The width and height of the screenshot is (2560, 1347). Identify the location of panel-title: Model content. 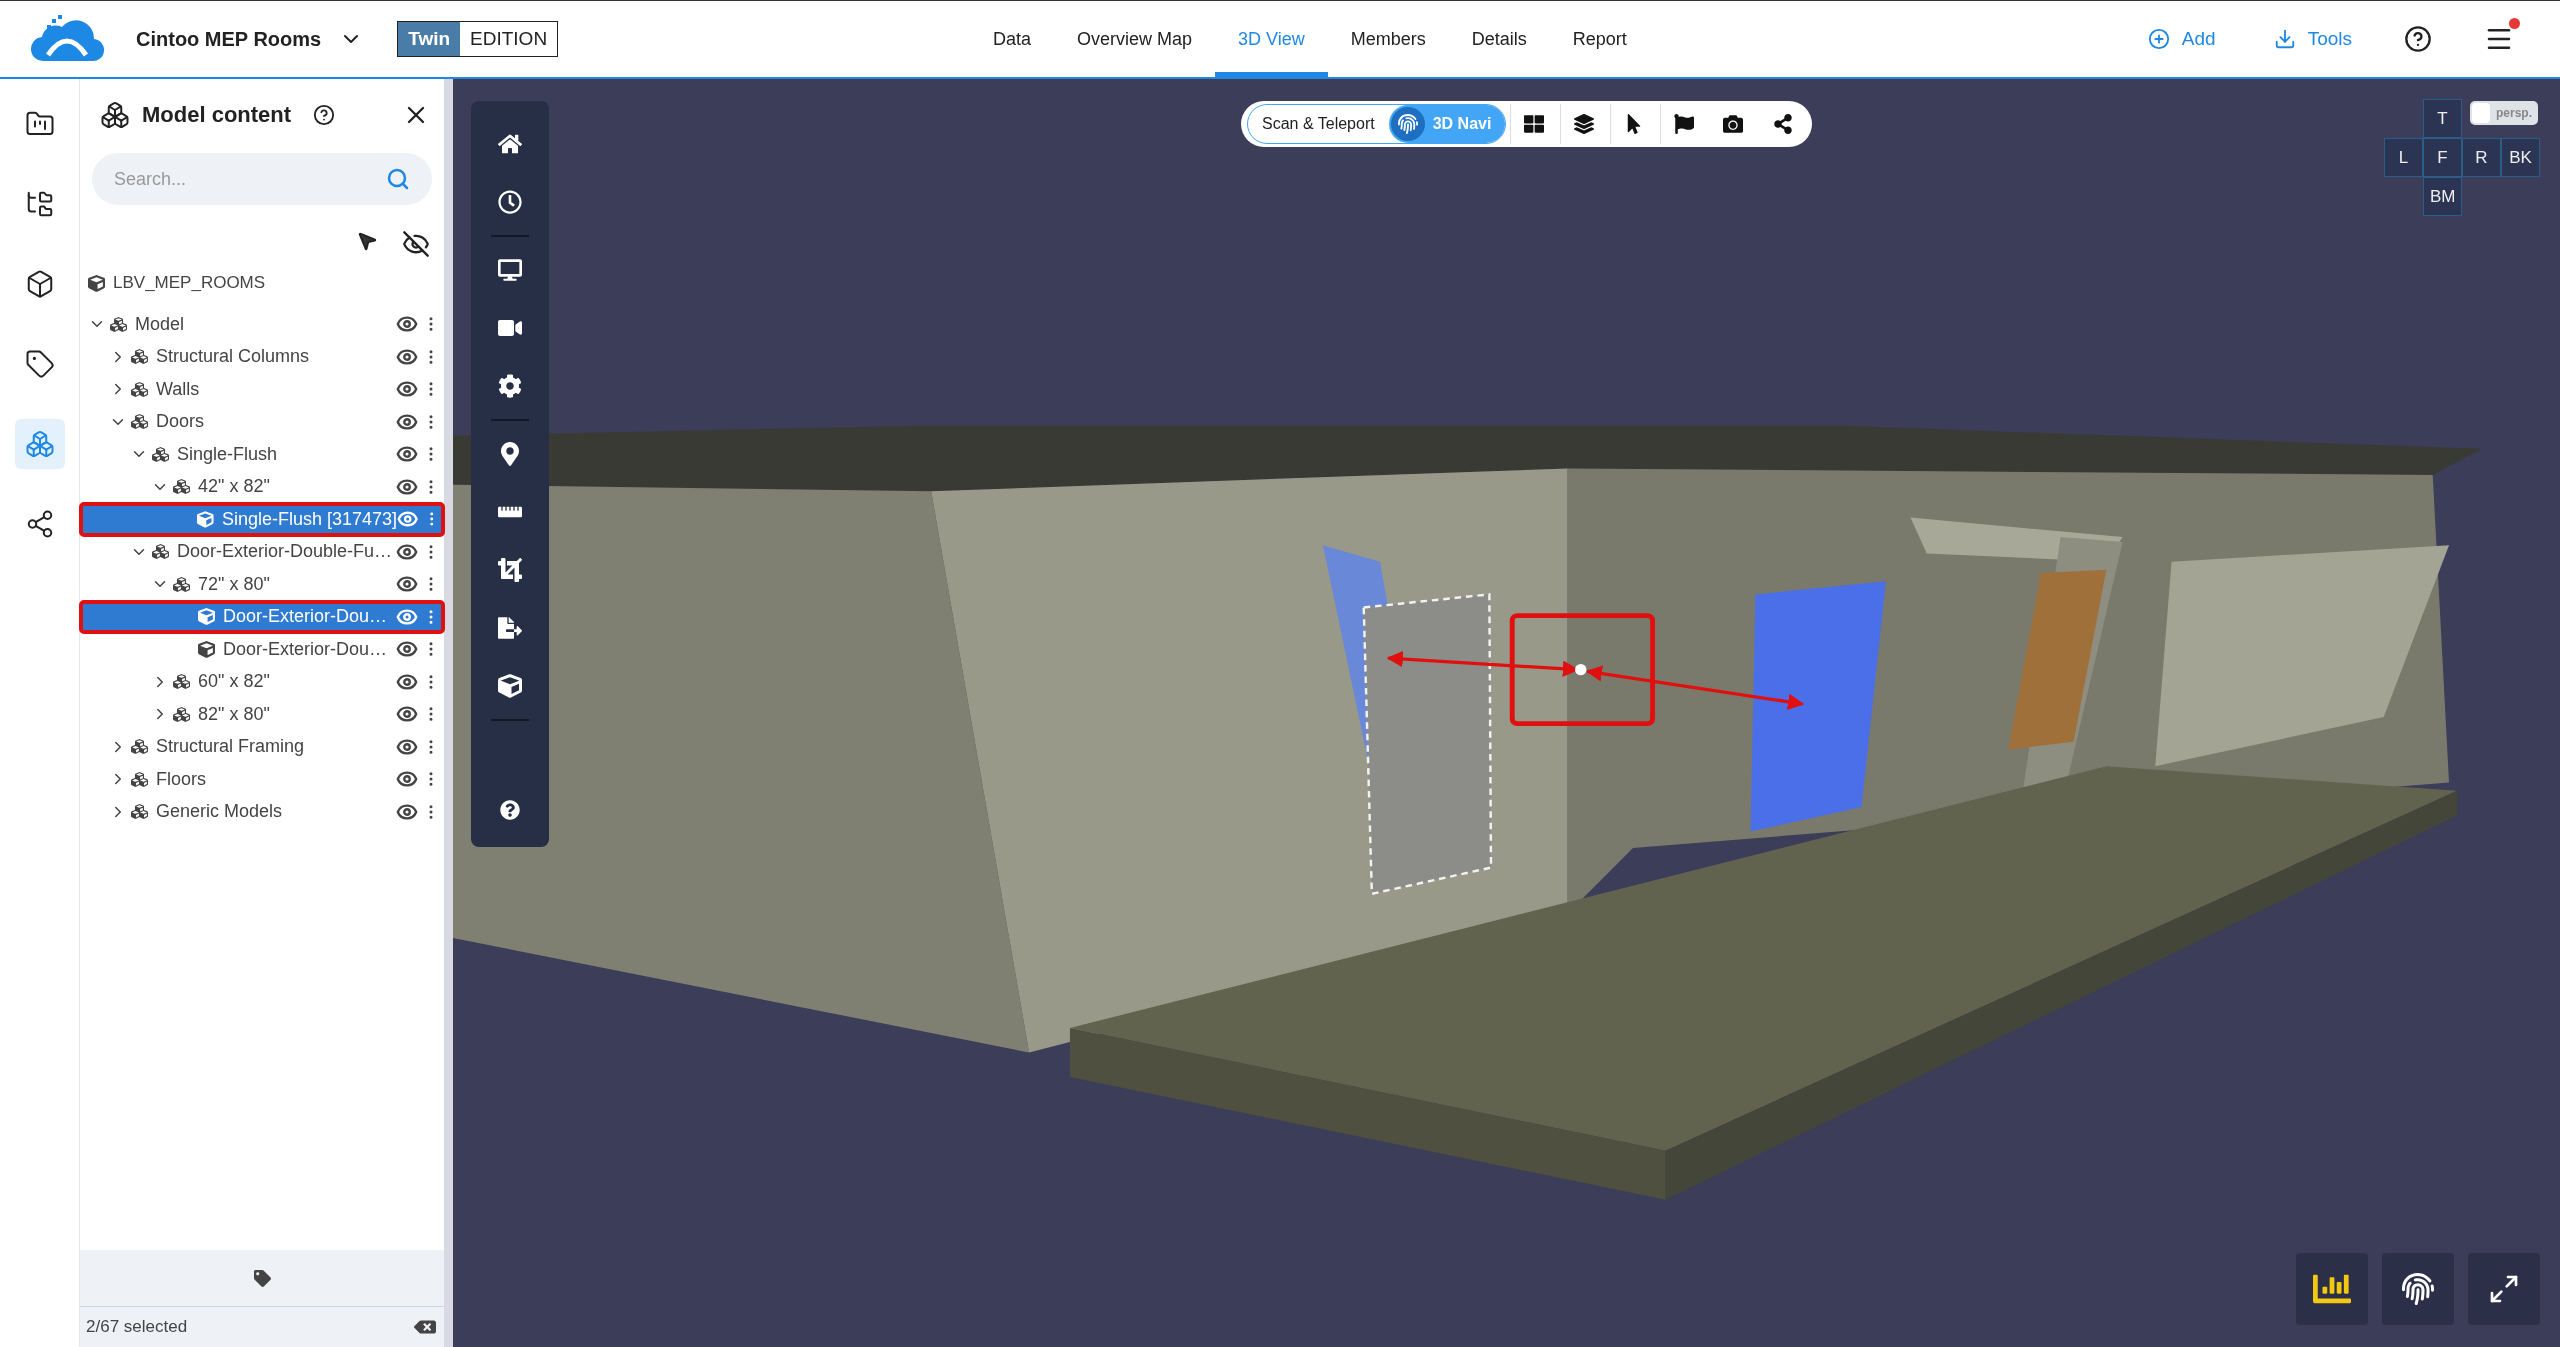
(217, 115).